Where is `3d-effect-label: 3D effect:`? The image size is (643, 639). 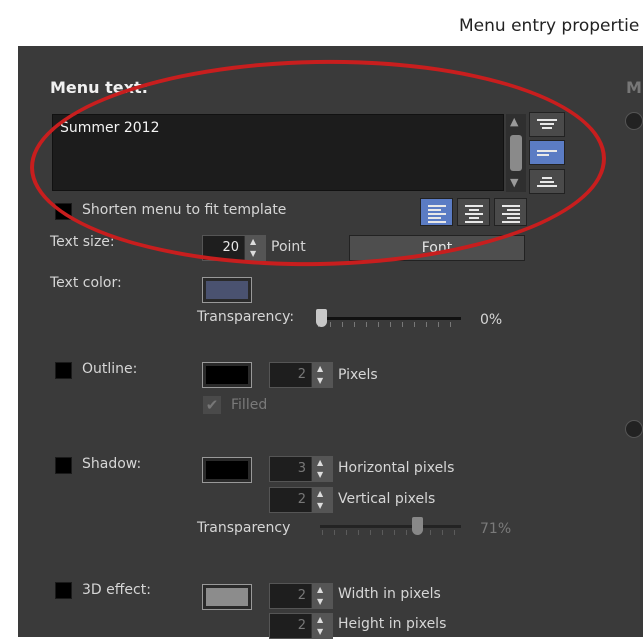
3d-effect-label: 3D effect: is located at coordinates (116, 590).